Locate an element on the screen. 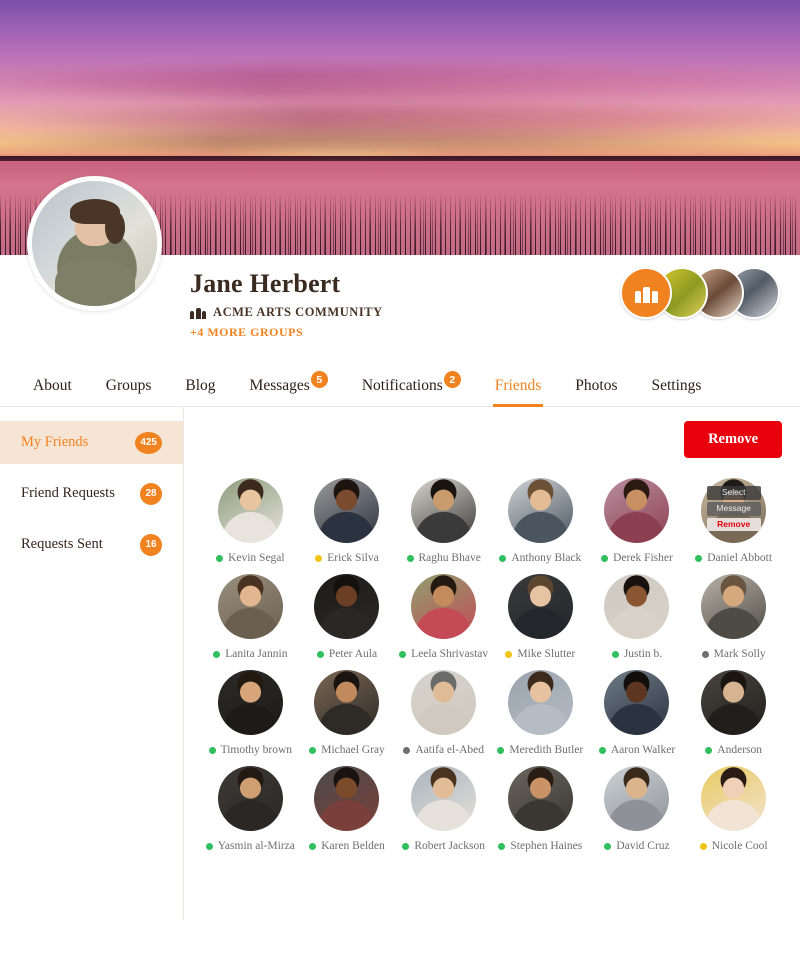 The height and width of the screenshot is (957, 800). friend-menu-remove-button: Remove is located at coordinates (733, 524).